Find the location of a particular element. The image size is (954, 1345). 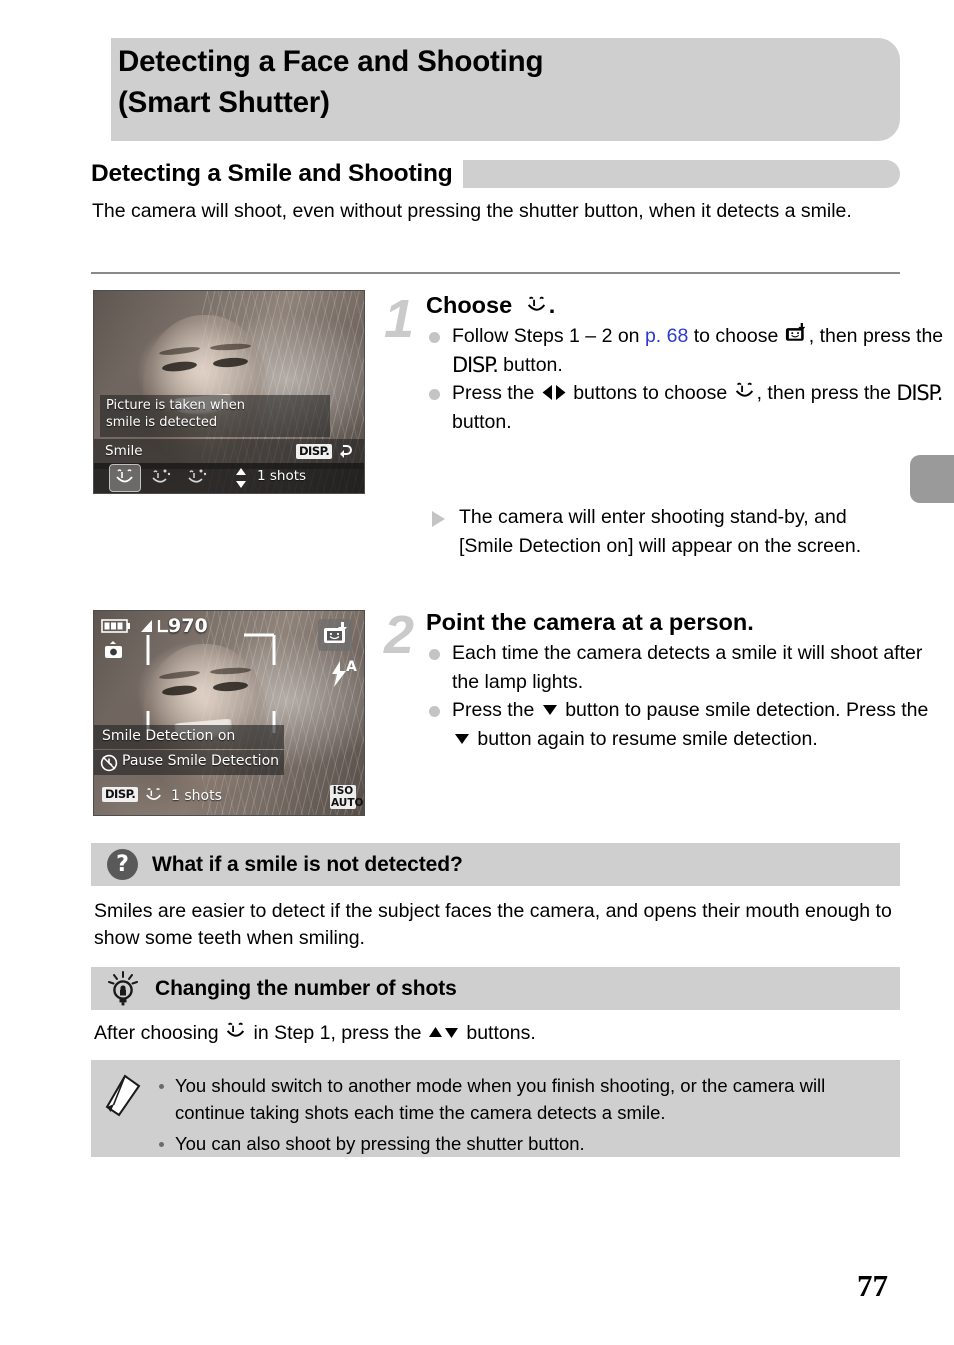

tip-2-title: Changing the number of shots is located at coordinates (306, 988).